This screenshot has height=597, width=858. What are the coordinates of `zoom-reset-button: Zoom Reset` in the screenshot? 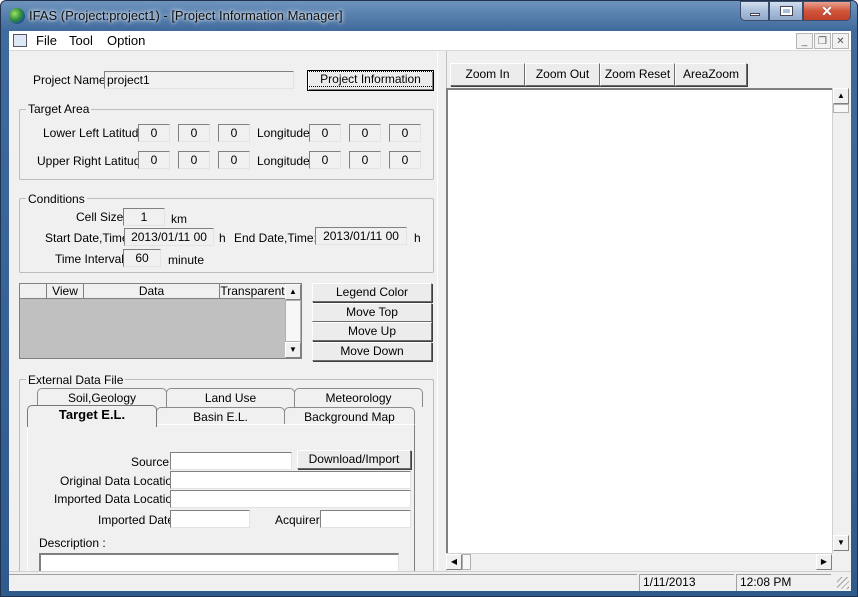 It's located at (637, 74).